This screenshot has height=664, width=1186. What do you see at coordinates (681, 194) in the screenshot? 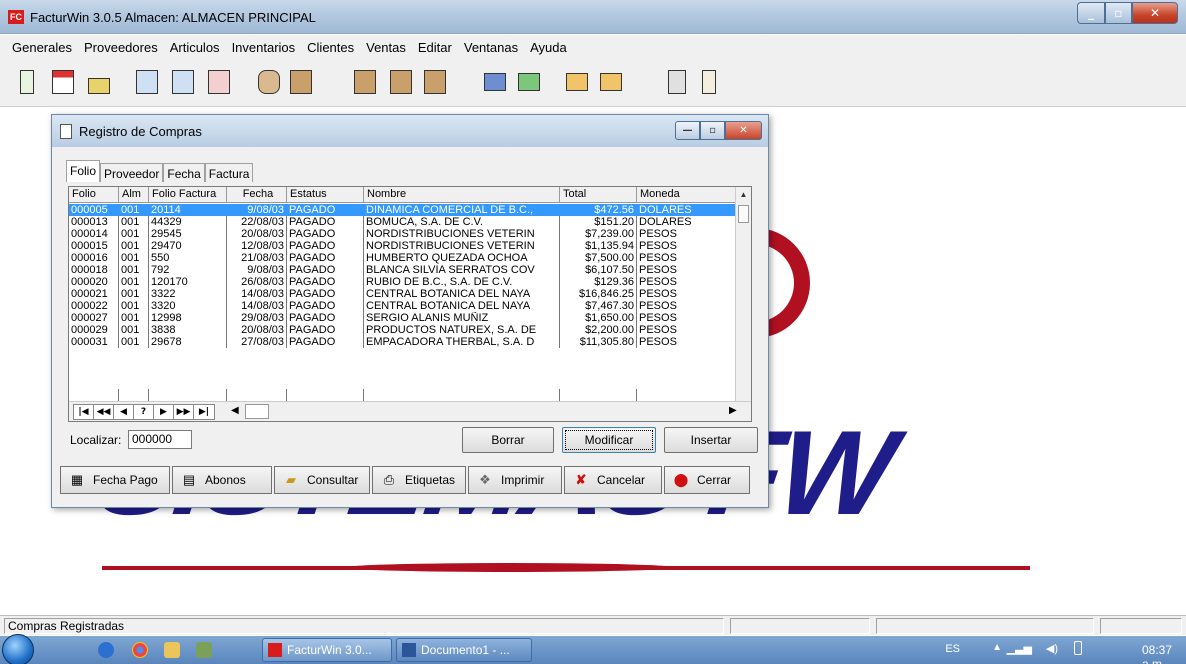
I see `col-moneda: Moneda` at bounding box center [681, 194].